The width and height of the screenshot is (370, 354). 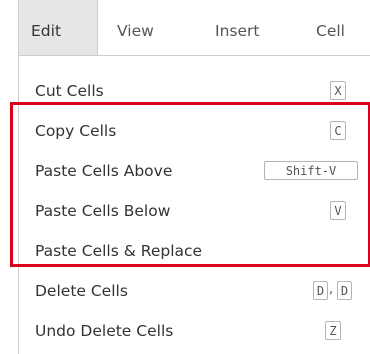 I want to click on menu-tab-insert: Insert, so click(x=237, y=27).